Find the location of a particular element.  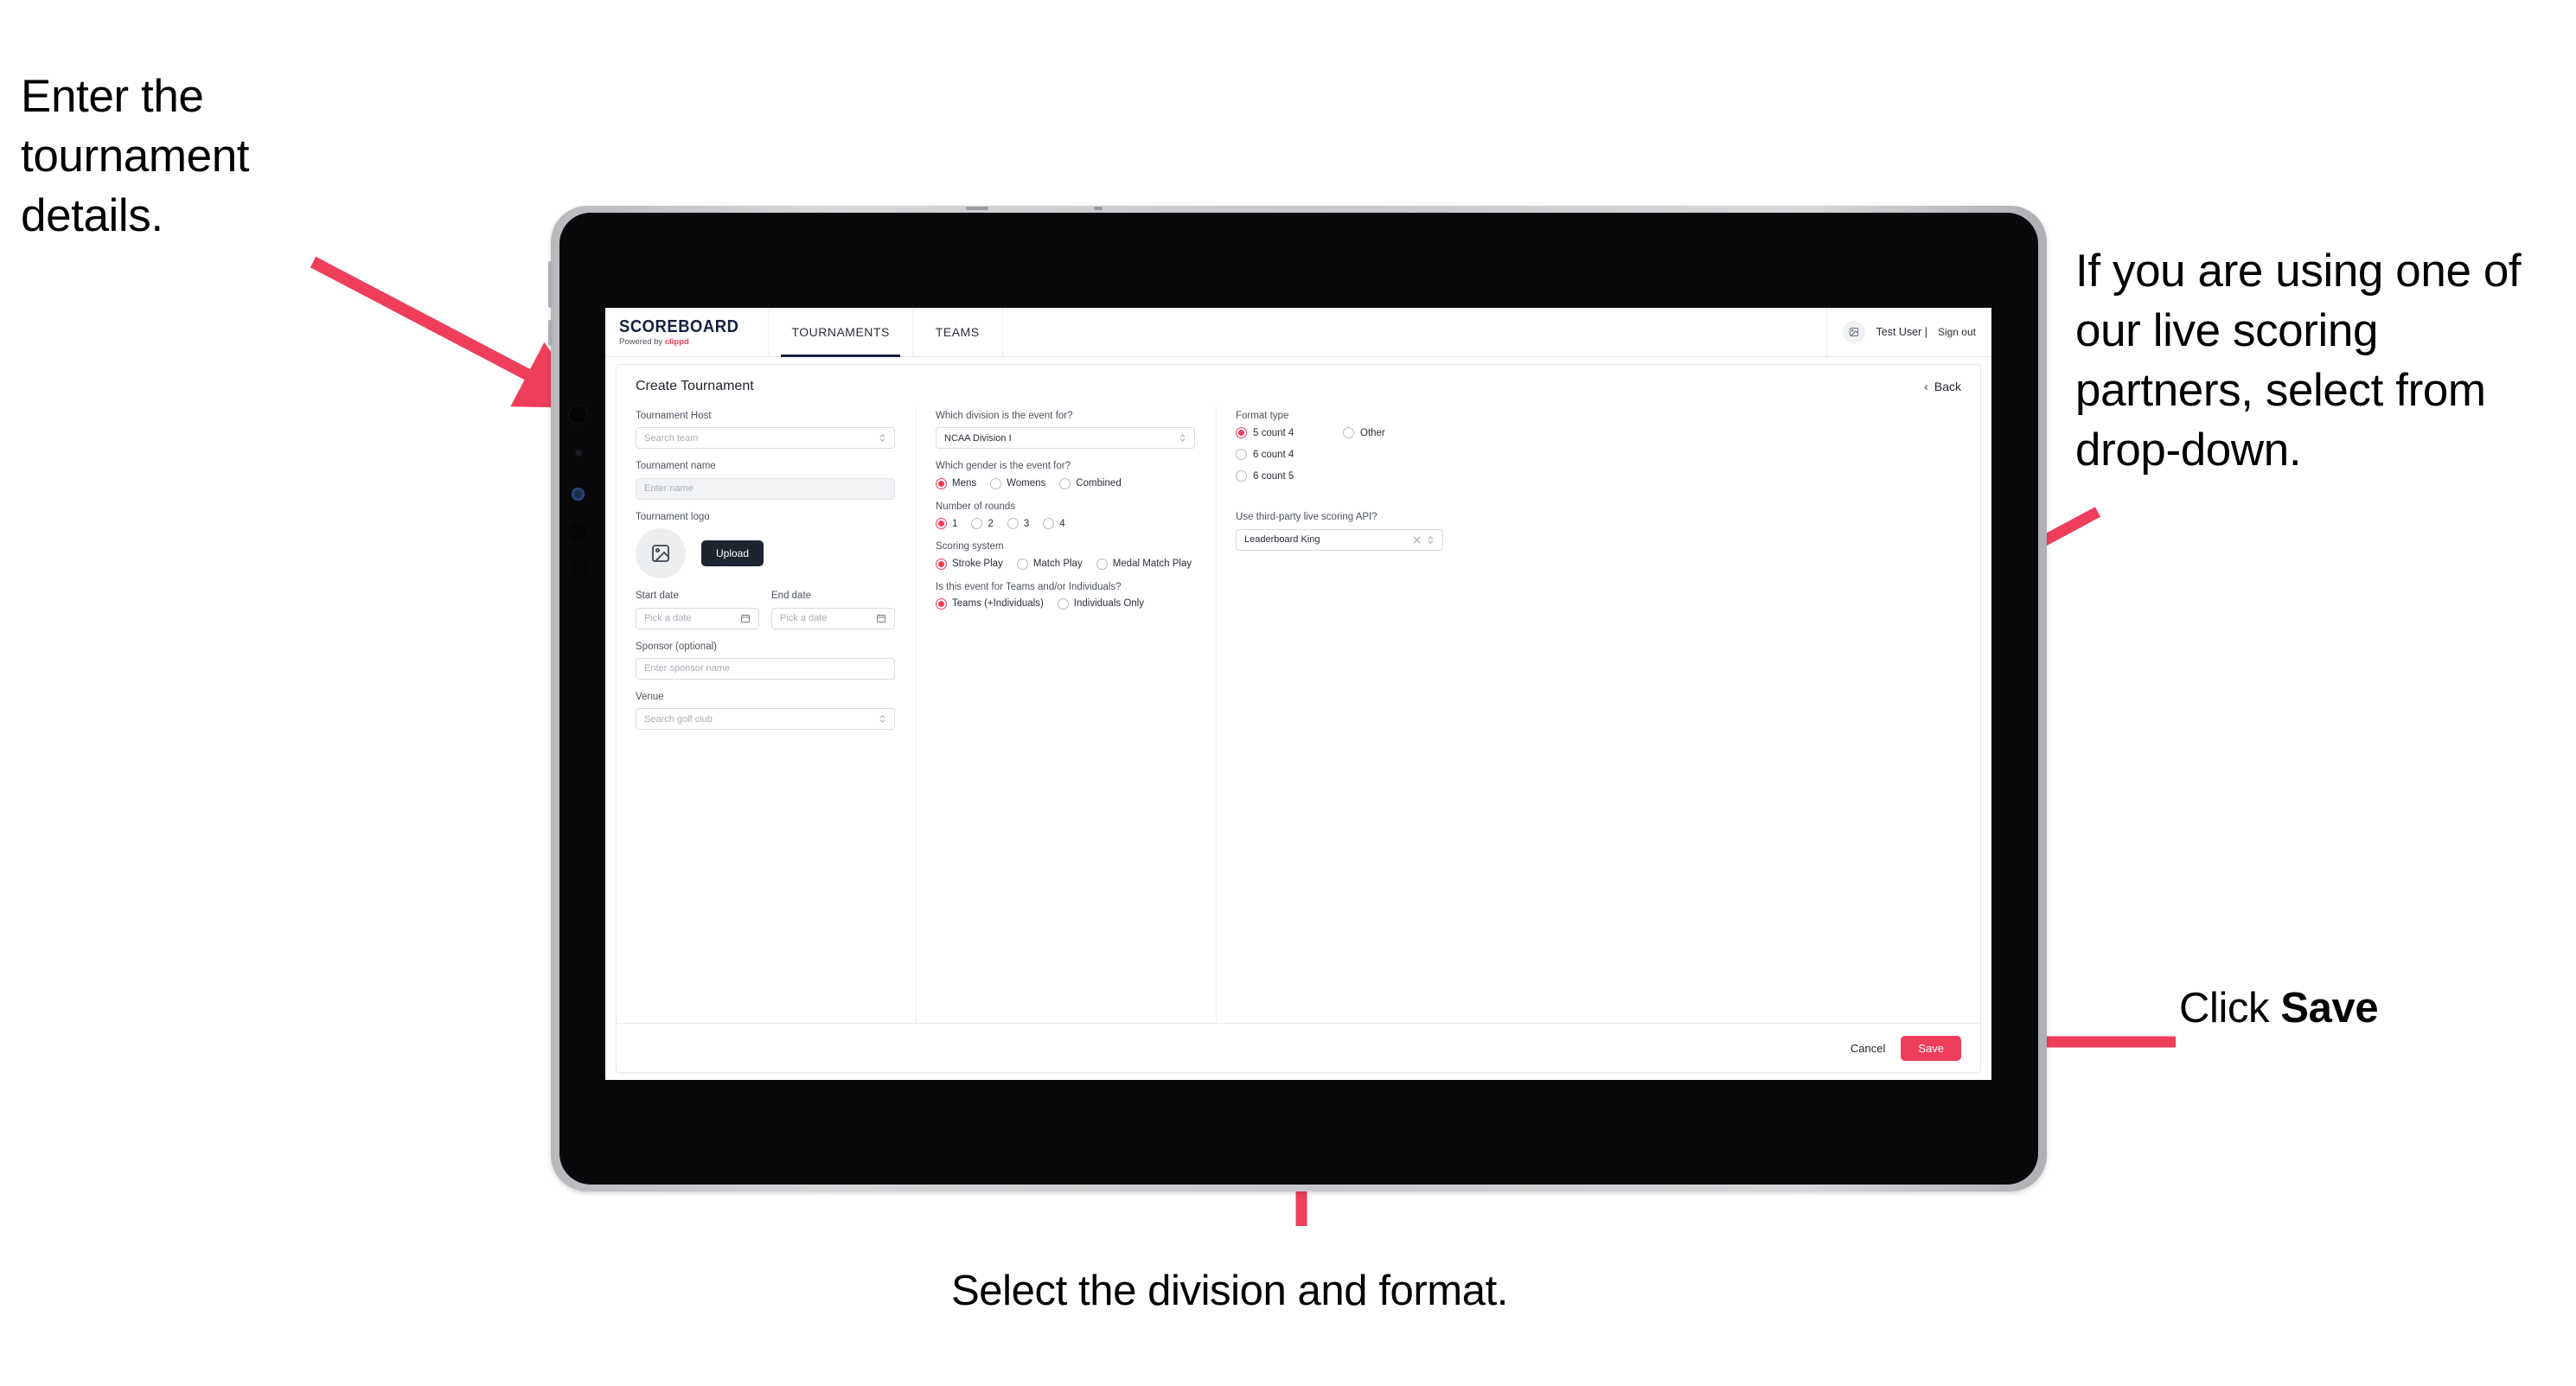

end-date-label: End date is located at coordinates (792, 597).